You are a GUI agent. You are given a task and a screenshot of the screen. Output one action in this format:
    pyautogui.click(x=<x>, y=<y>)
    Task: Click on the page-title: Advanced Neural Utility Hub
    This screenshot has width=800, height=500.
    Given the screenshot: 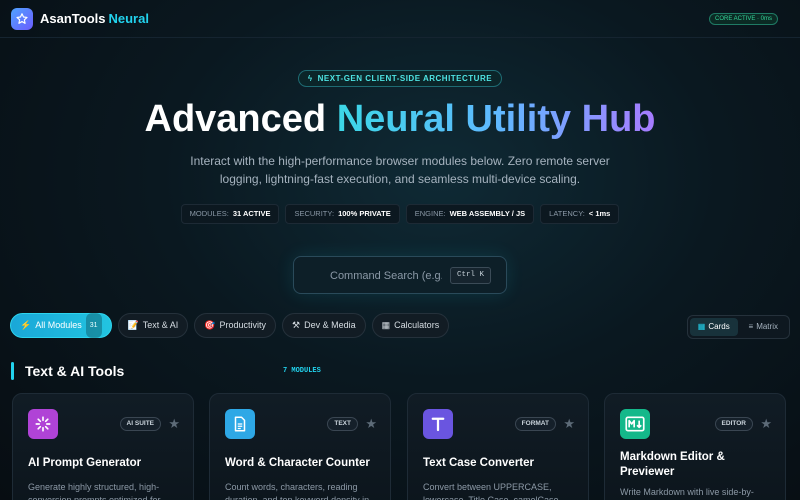 What is the action you would take?
    pyautogui.click(x=400, y=119)
    